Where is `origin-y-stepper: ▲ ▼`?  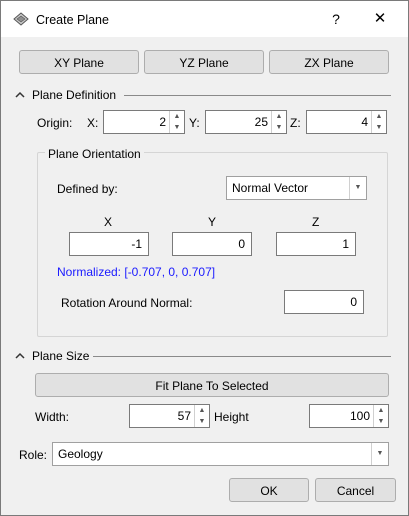
origin-y-stepper: ▲ ▼ is located at coordinates (278, 122).